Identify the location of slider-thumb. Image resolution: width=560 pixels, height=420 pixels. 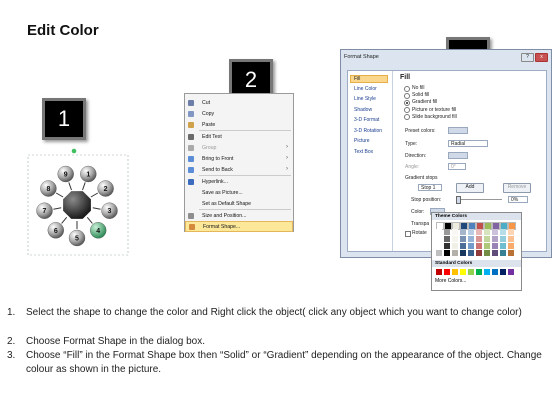
(458, 200).